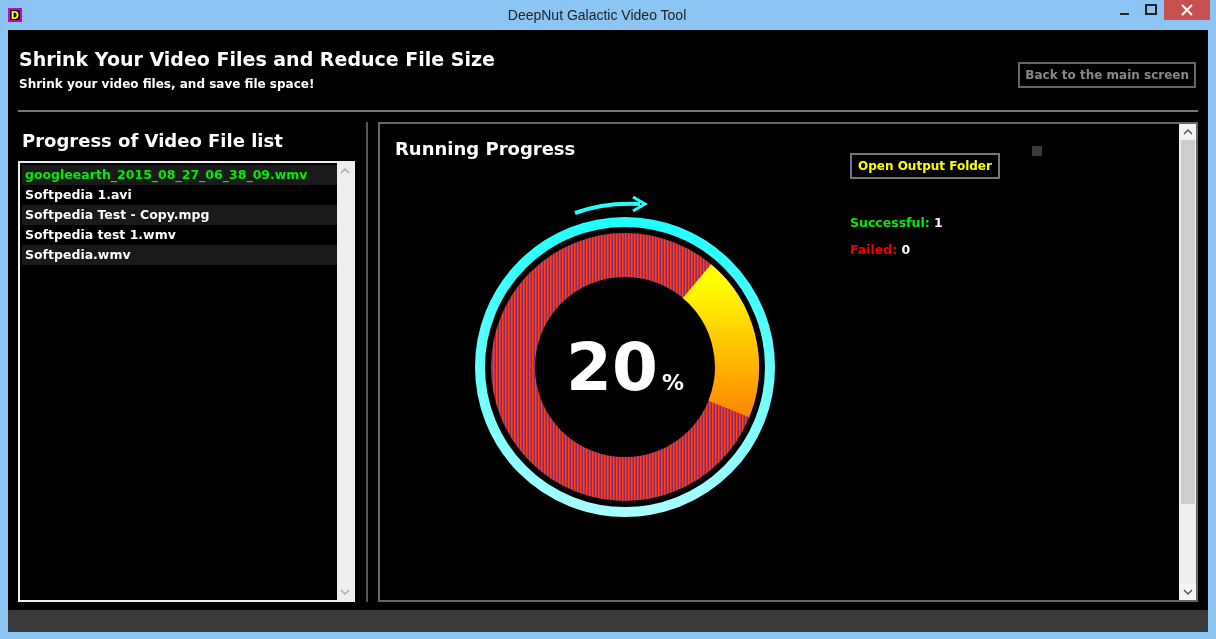  Describe the element at coordinates (612, 368) in the screenshot. I see `progress-value: 20` at that location.